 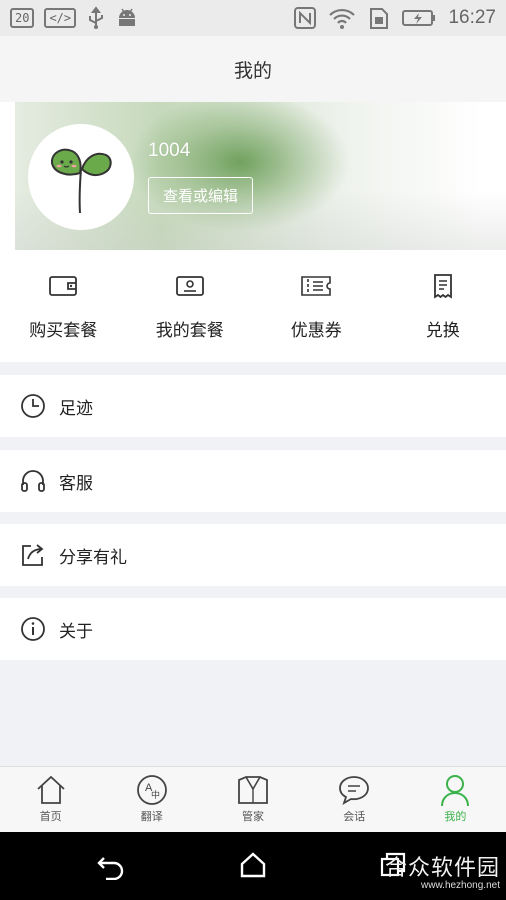 I want to click on quick-actions: 购买套餐 我的套餐 优惠券 兑换, so click(x=253, y=306).